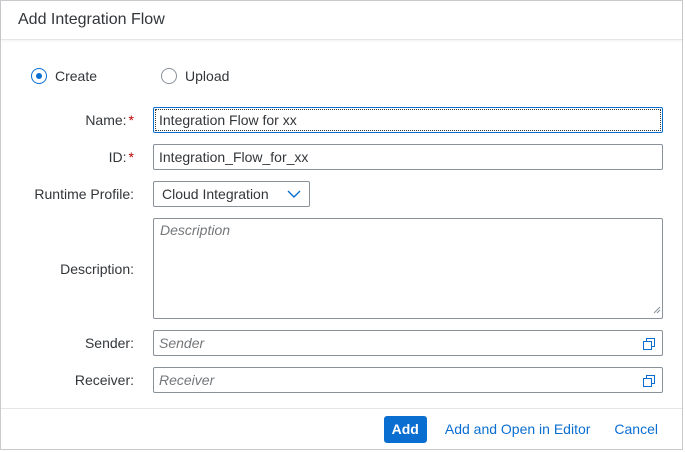 This screenshot has width=685, height=452. Describe the element at coordinates (39, 76) in the screenshot. I see `radio-selected-icon` at that location.